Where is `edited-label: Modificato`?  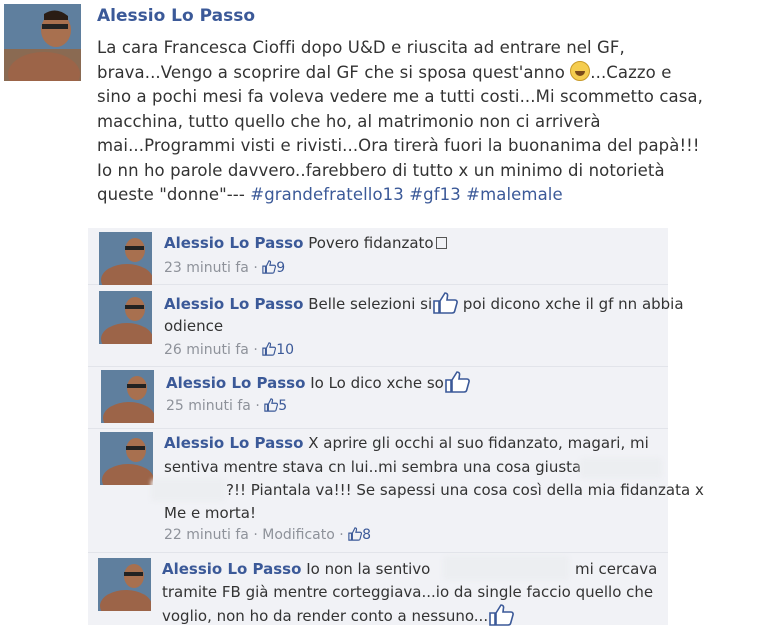
edited-label: Modificato is located at coordinates (298, 535).